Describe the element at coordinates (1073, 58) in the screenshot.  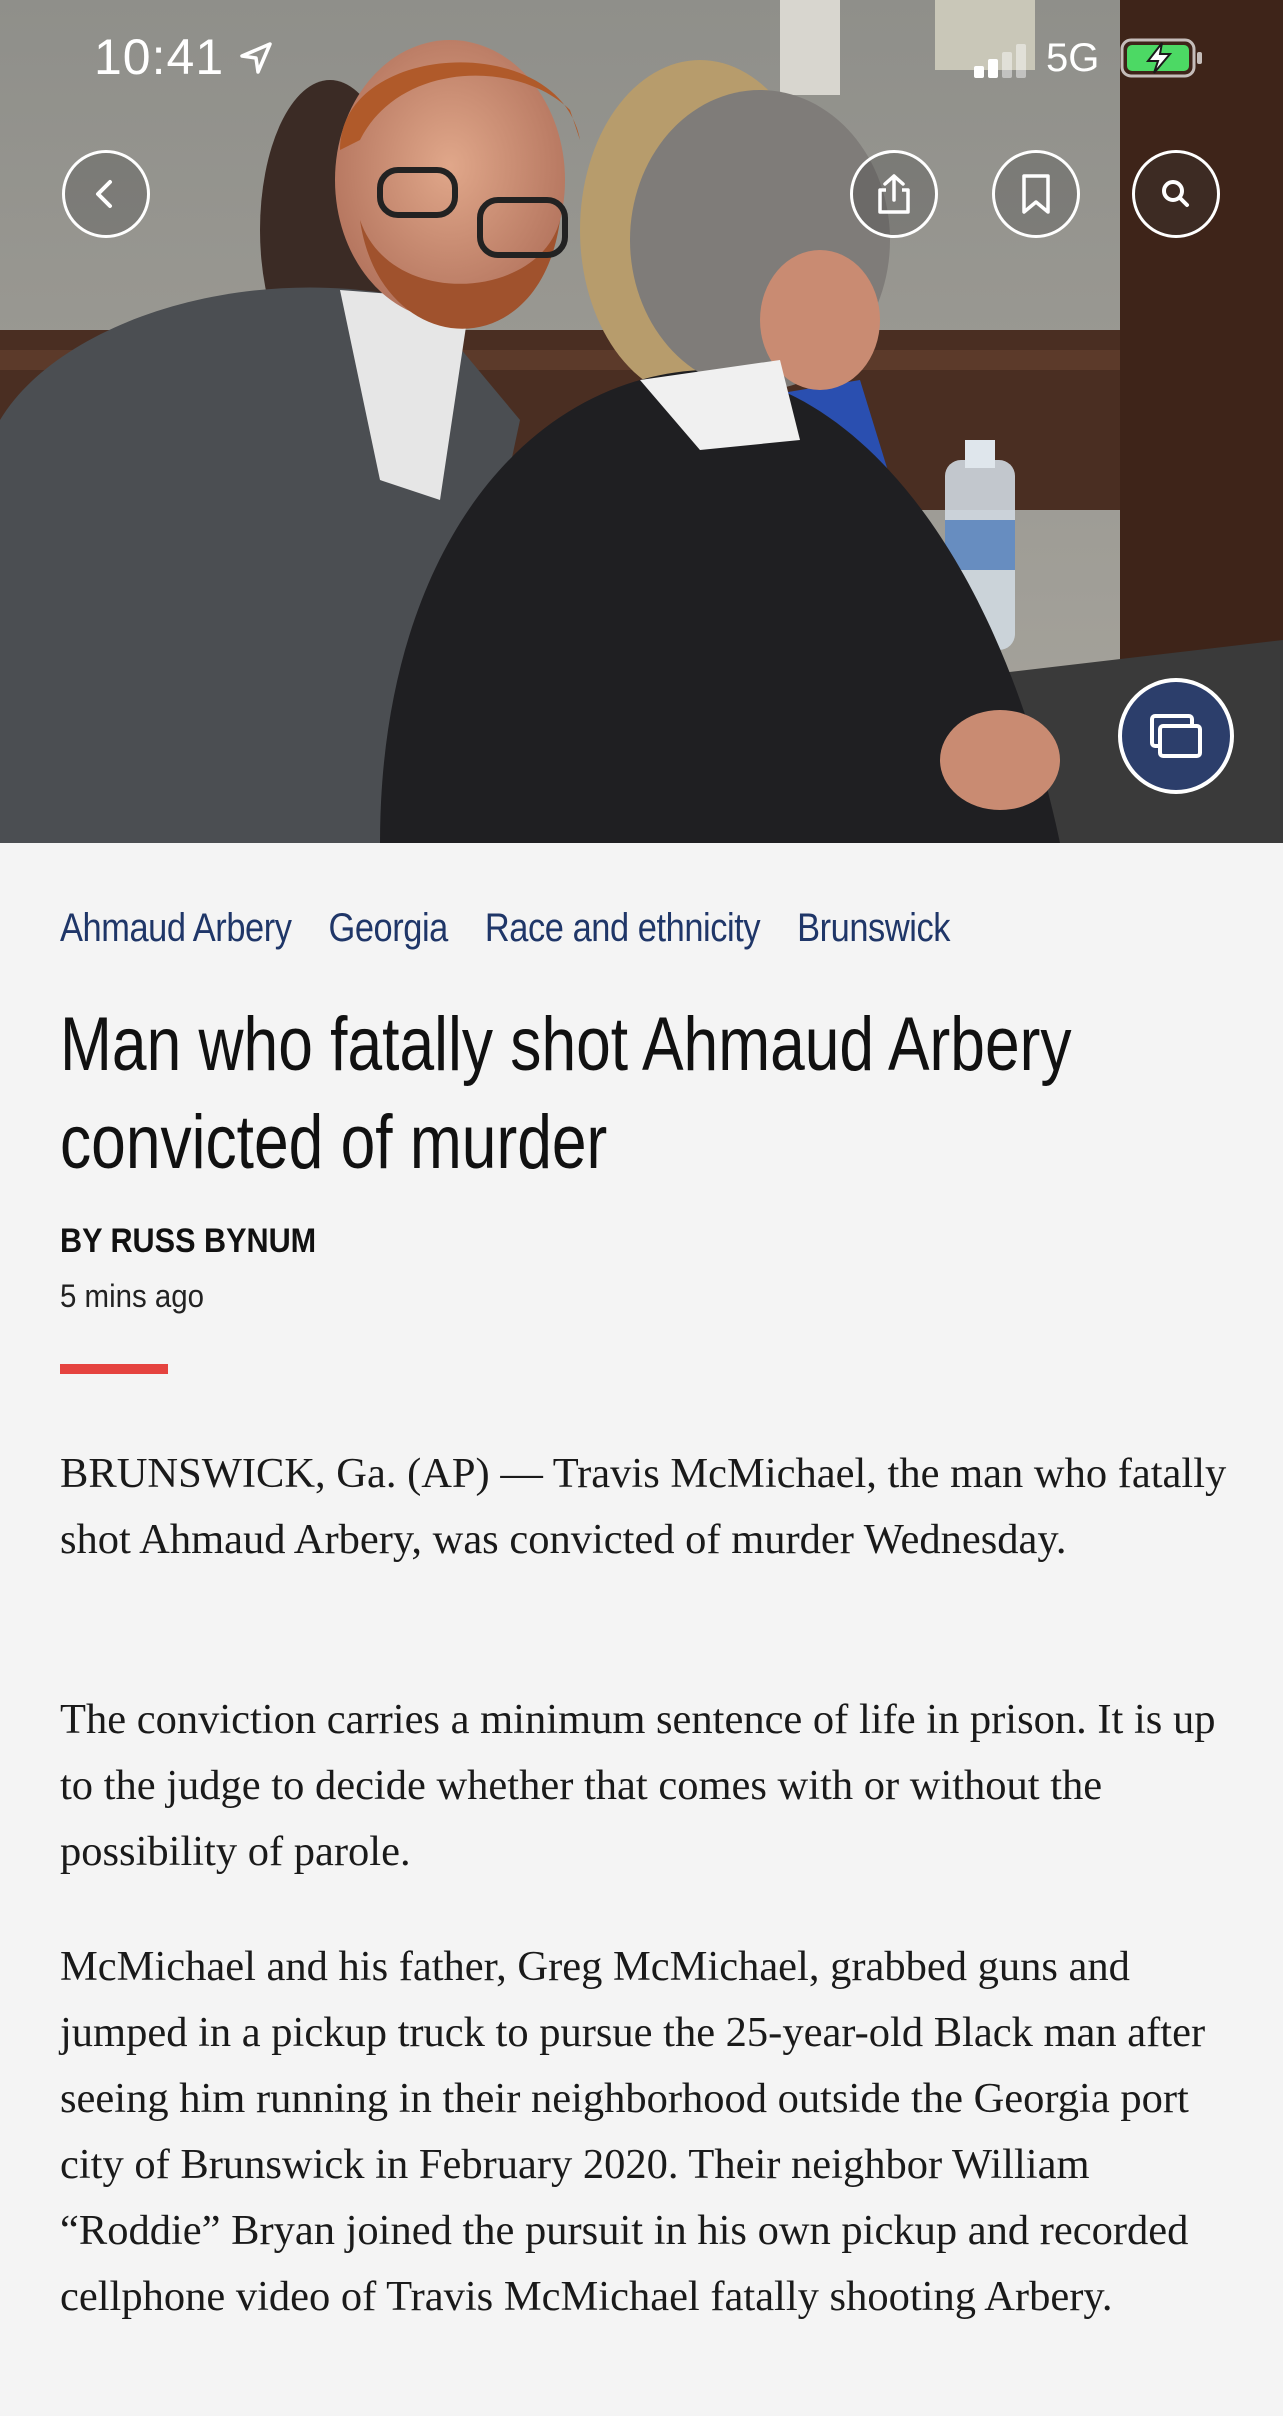
I see `network-type: 5G` at that location.